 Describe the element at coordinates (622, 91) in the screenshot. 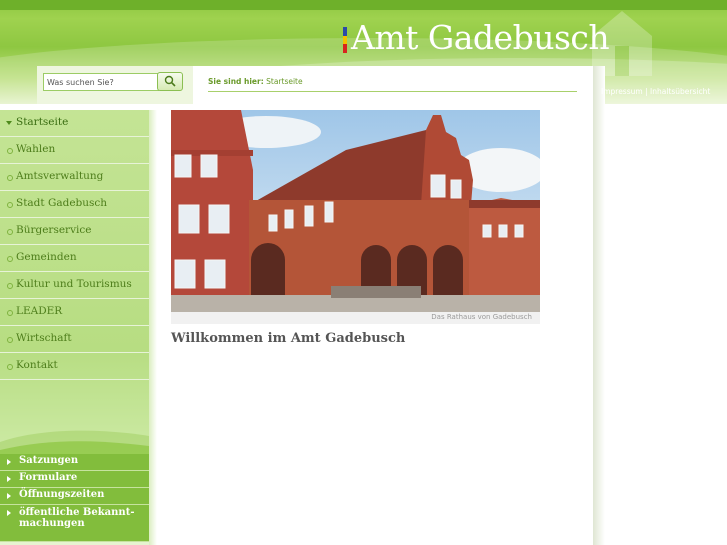

I see `impressum-link: Impressum` at that location.